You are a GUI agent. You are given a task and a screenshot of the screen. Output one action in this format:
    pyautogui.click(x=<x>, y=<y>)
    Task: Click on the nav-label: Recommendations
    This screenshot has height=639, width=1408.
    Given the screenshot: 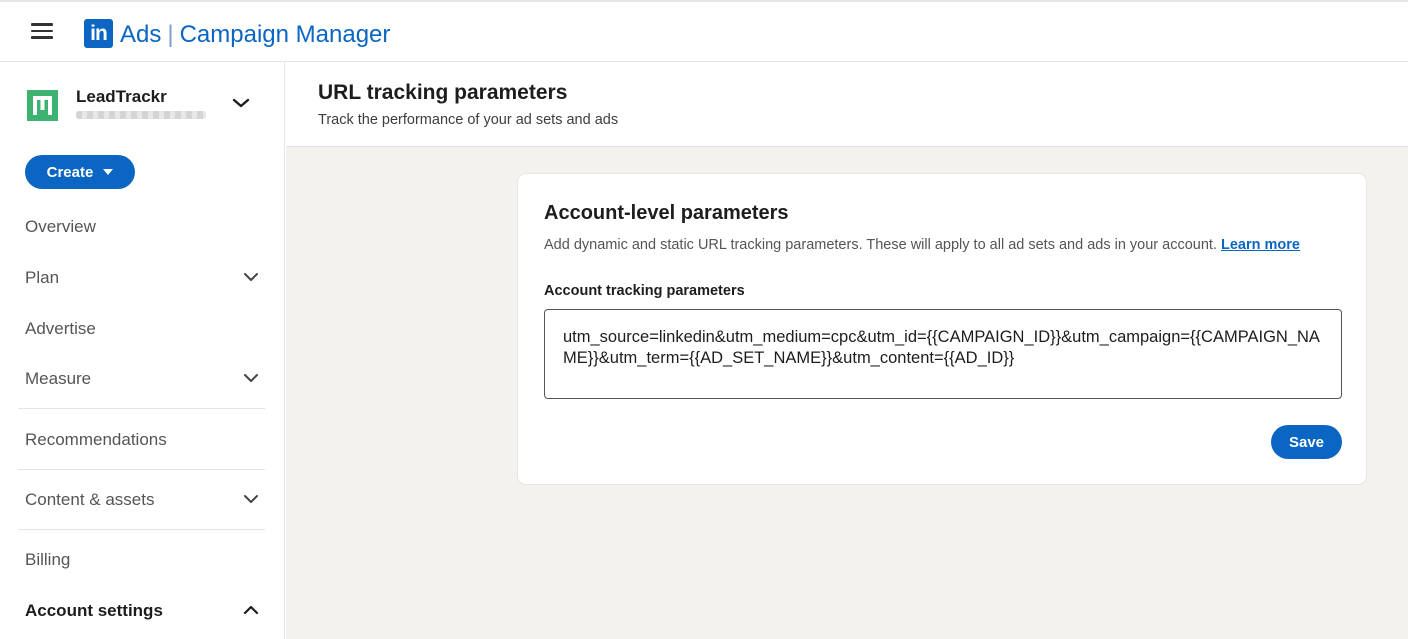 What is the action you would take?
    pyautogui.click(x=96, y=439)
    